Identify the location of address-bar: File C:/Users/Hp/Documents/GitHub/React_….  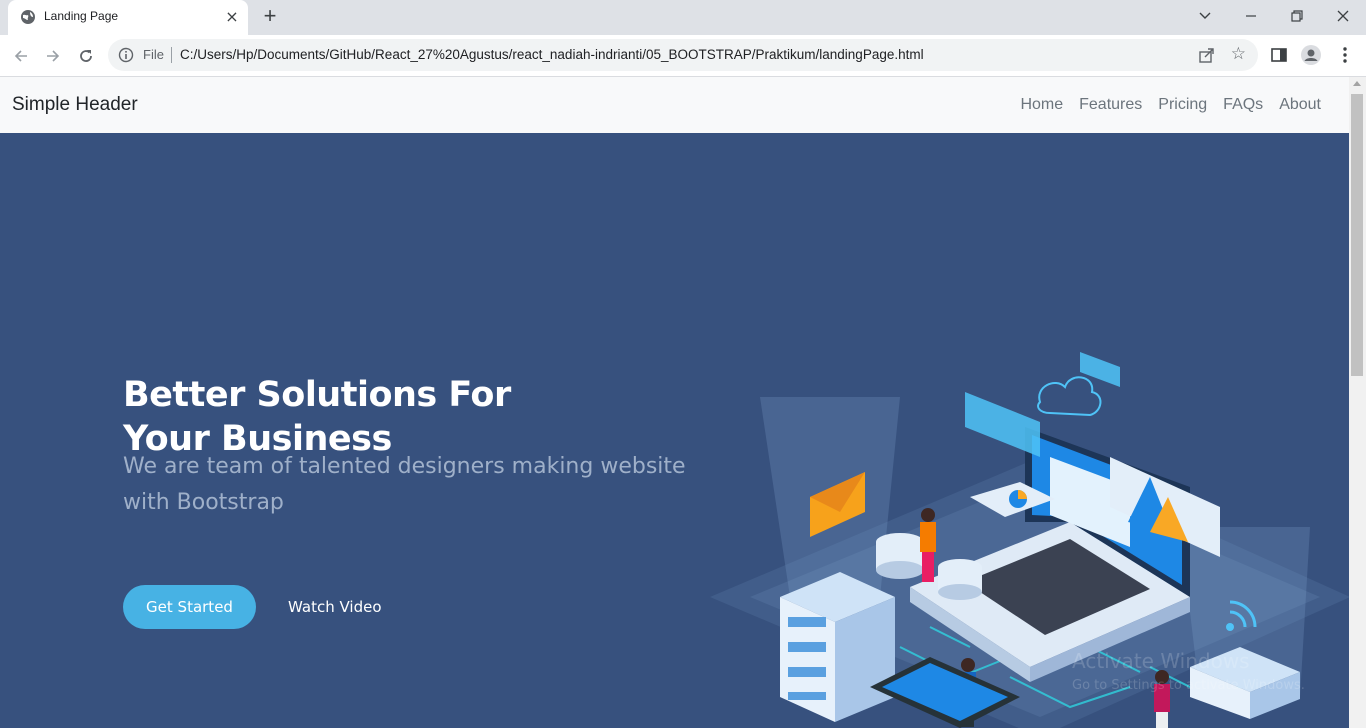
(683, 55).